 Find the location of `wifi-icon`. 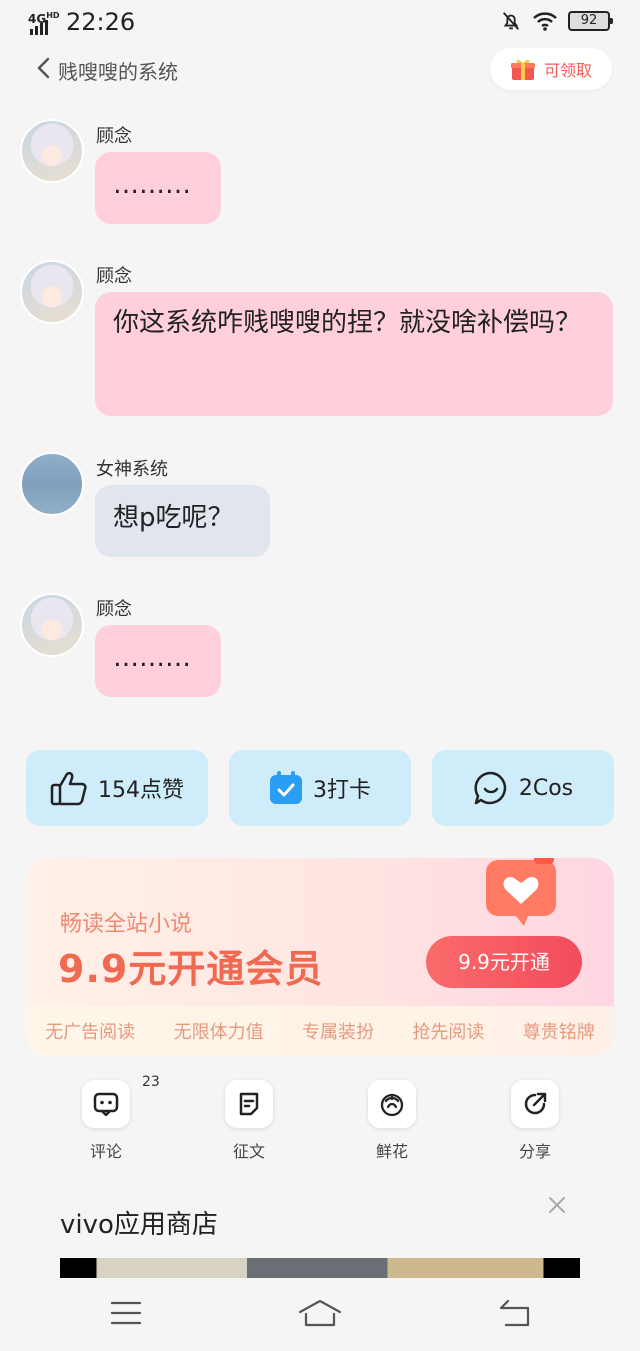

wifi-icon is located at coordinates (545, 21).